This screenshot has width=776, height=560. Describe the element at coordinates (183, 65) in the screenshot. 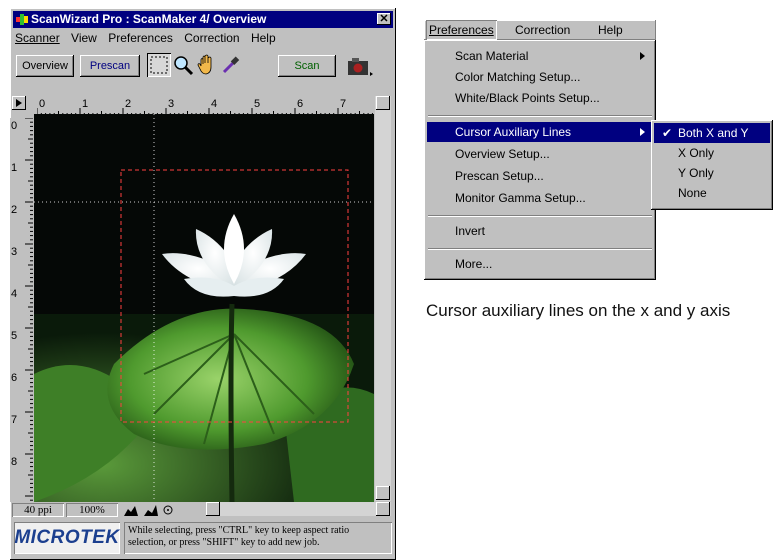

I see `magnifier-icon` at that location.